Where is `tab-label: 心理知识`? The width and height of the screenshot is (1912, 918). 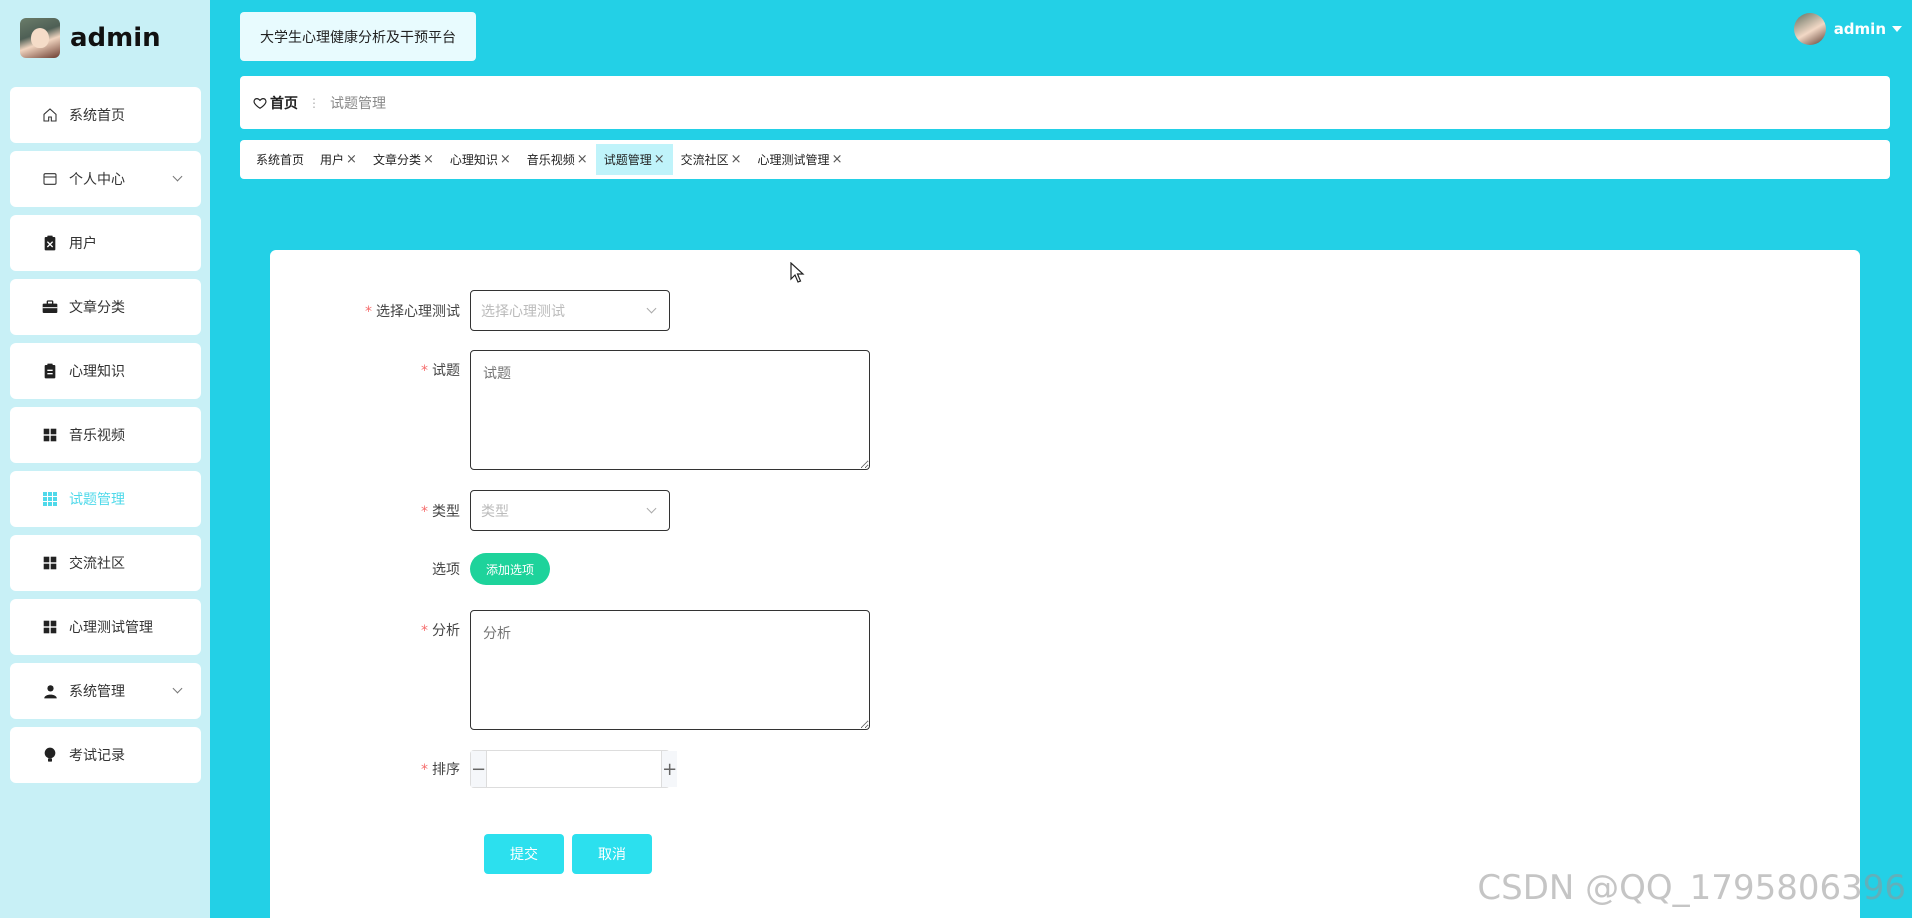 tab-label: 心理知识 is located at coordinates (473, 160).